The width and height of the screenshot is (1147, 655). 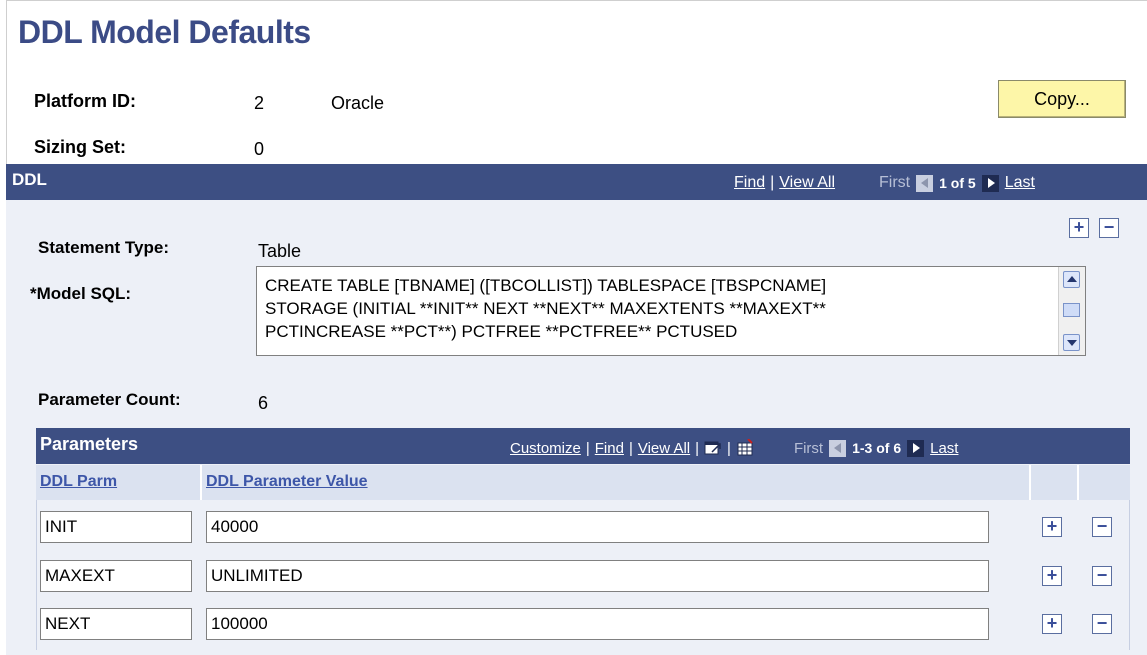 I want to click on new-window-icon, so click(x=713, y=448).